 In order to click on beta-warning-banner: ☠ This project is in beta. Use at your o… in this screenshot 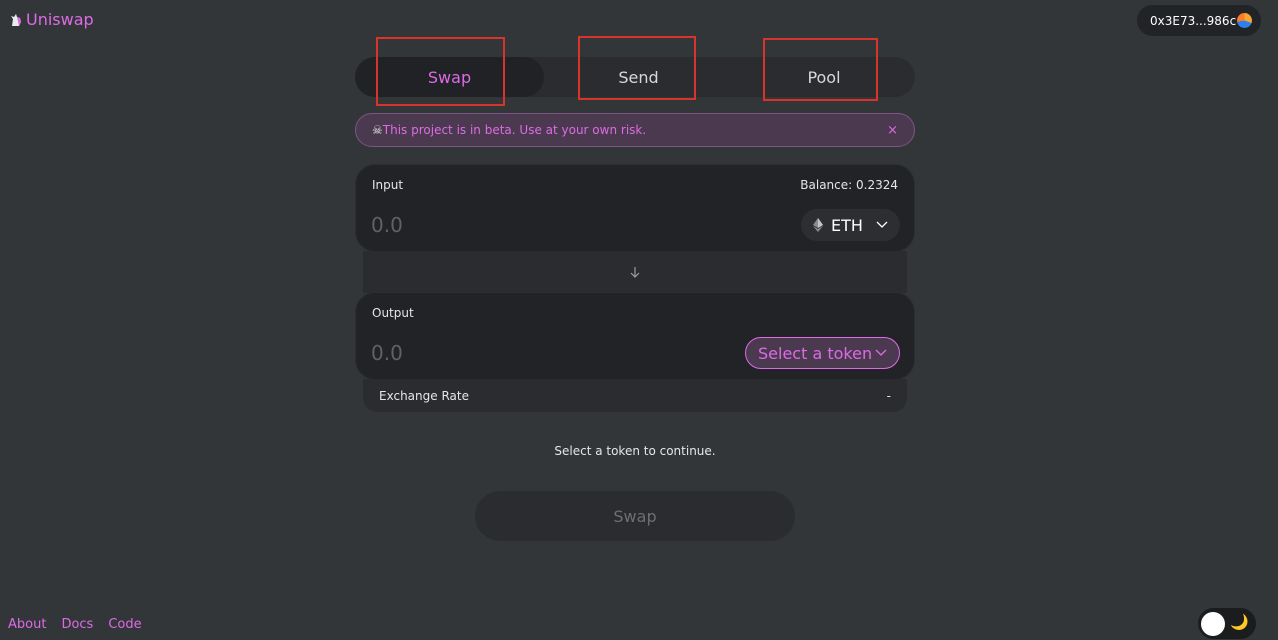, I will do `click(635, 130)`.